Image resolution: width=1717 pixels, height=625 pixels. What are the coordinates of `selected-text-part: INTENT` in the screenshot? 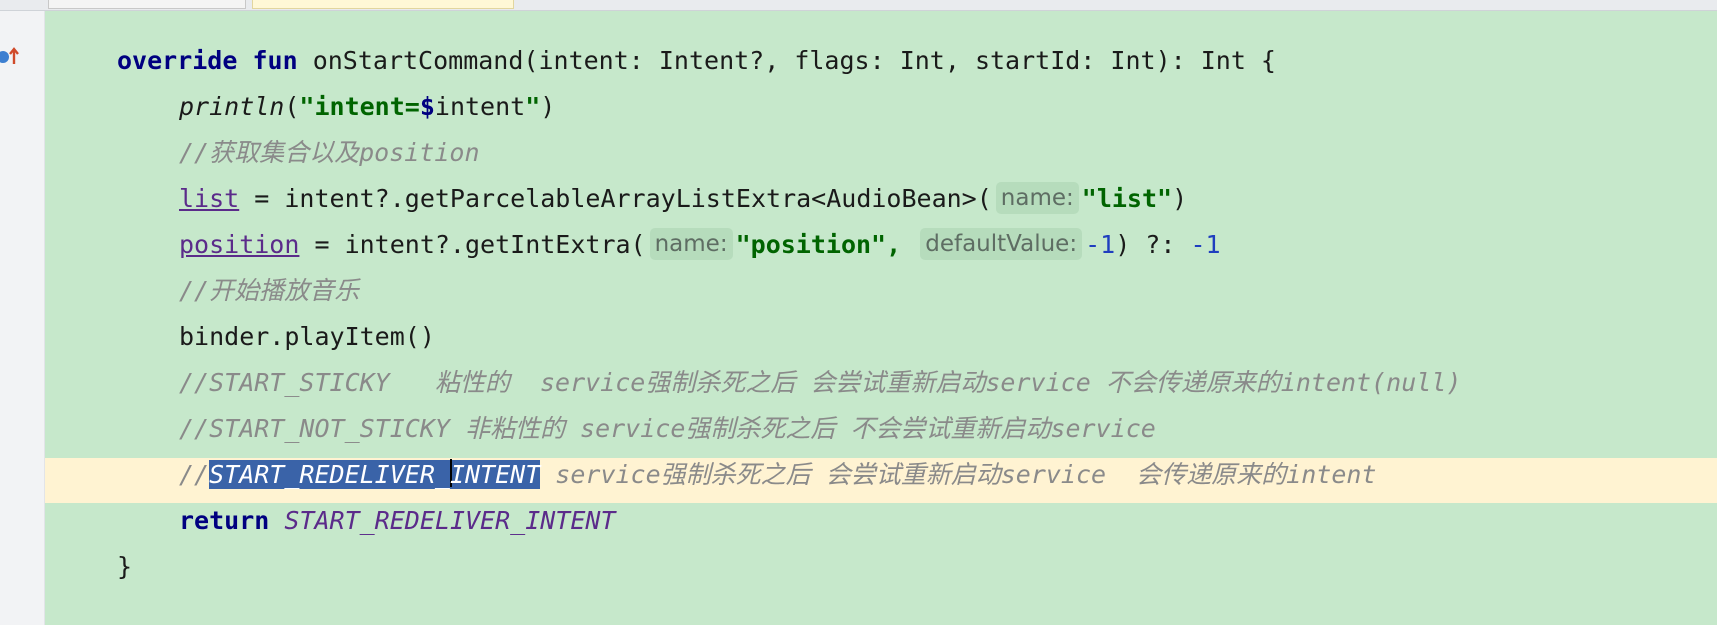 It's located at (495, 474).